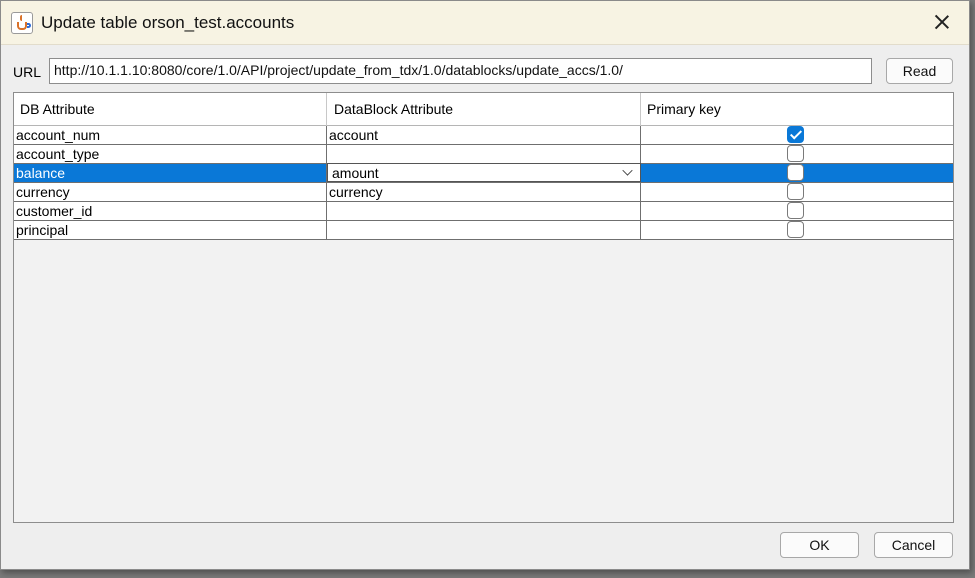 The image size is (975, 578). I want to click on table-row: account_num account, so click(483, 135).